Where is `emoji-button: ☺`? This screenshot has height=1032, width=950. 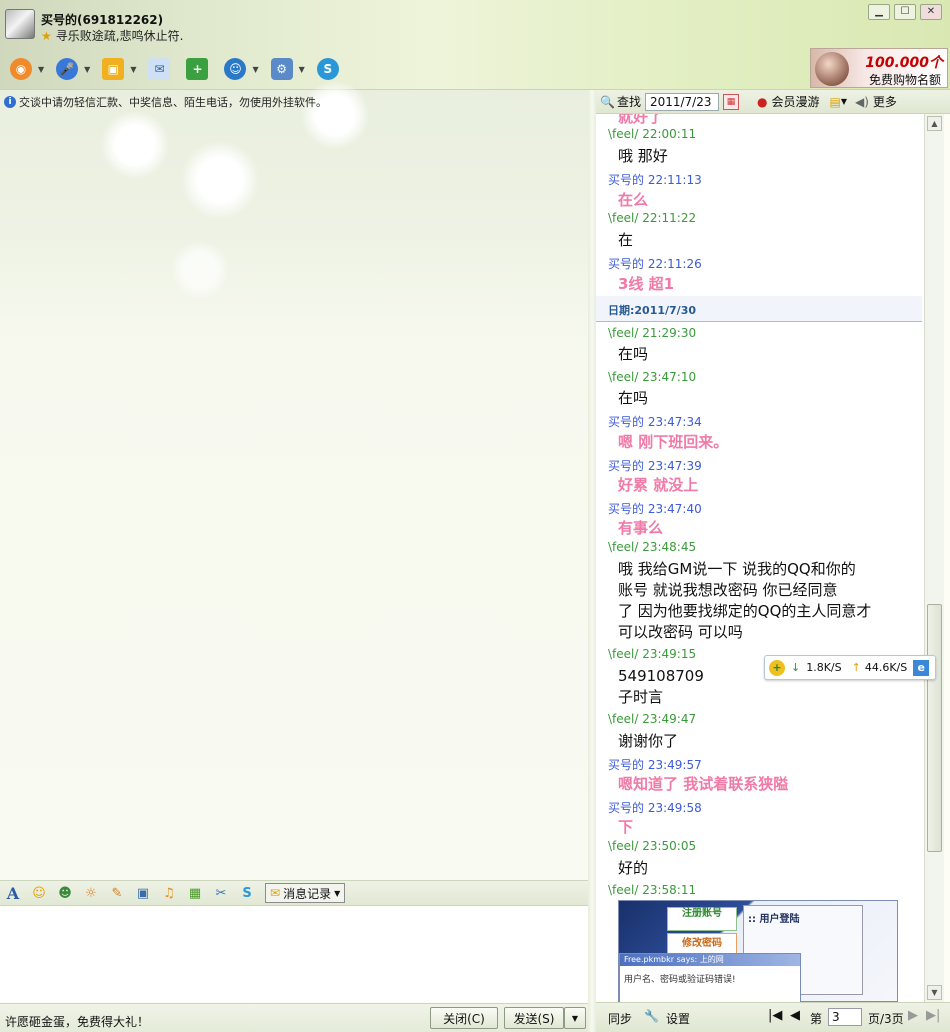 emoji-button: ☺ is located at coordinates (39, 893).